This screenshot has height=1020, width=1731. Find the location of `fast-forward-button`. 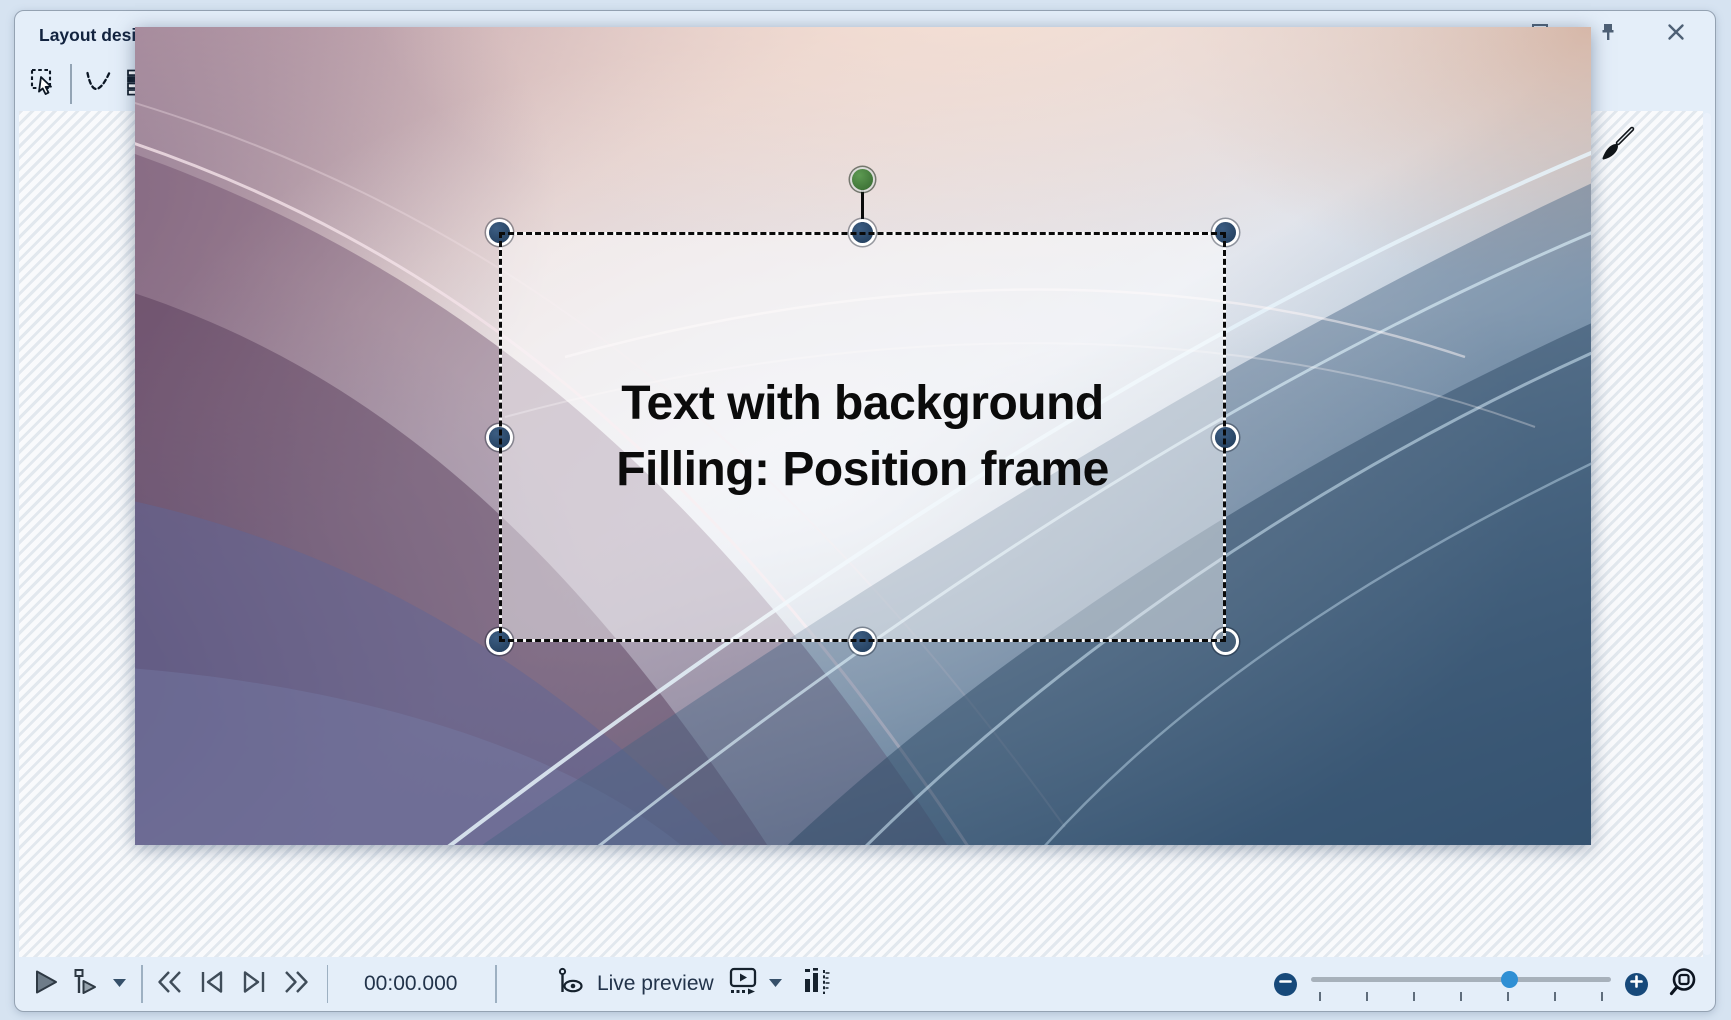

fast-forward-button is located at coordinates (296, 984).